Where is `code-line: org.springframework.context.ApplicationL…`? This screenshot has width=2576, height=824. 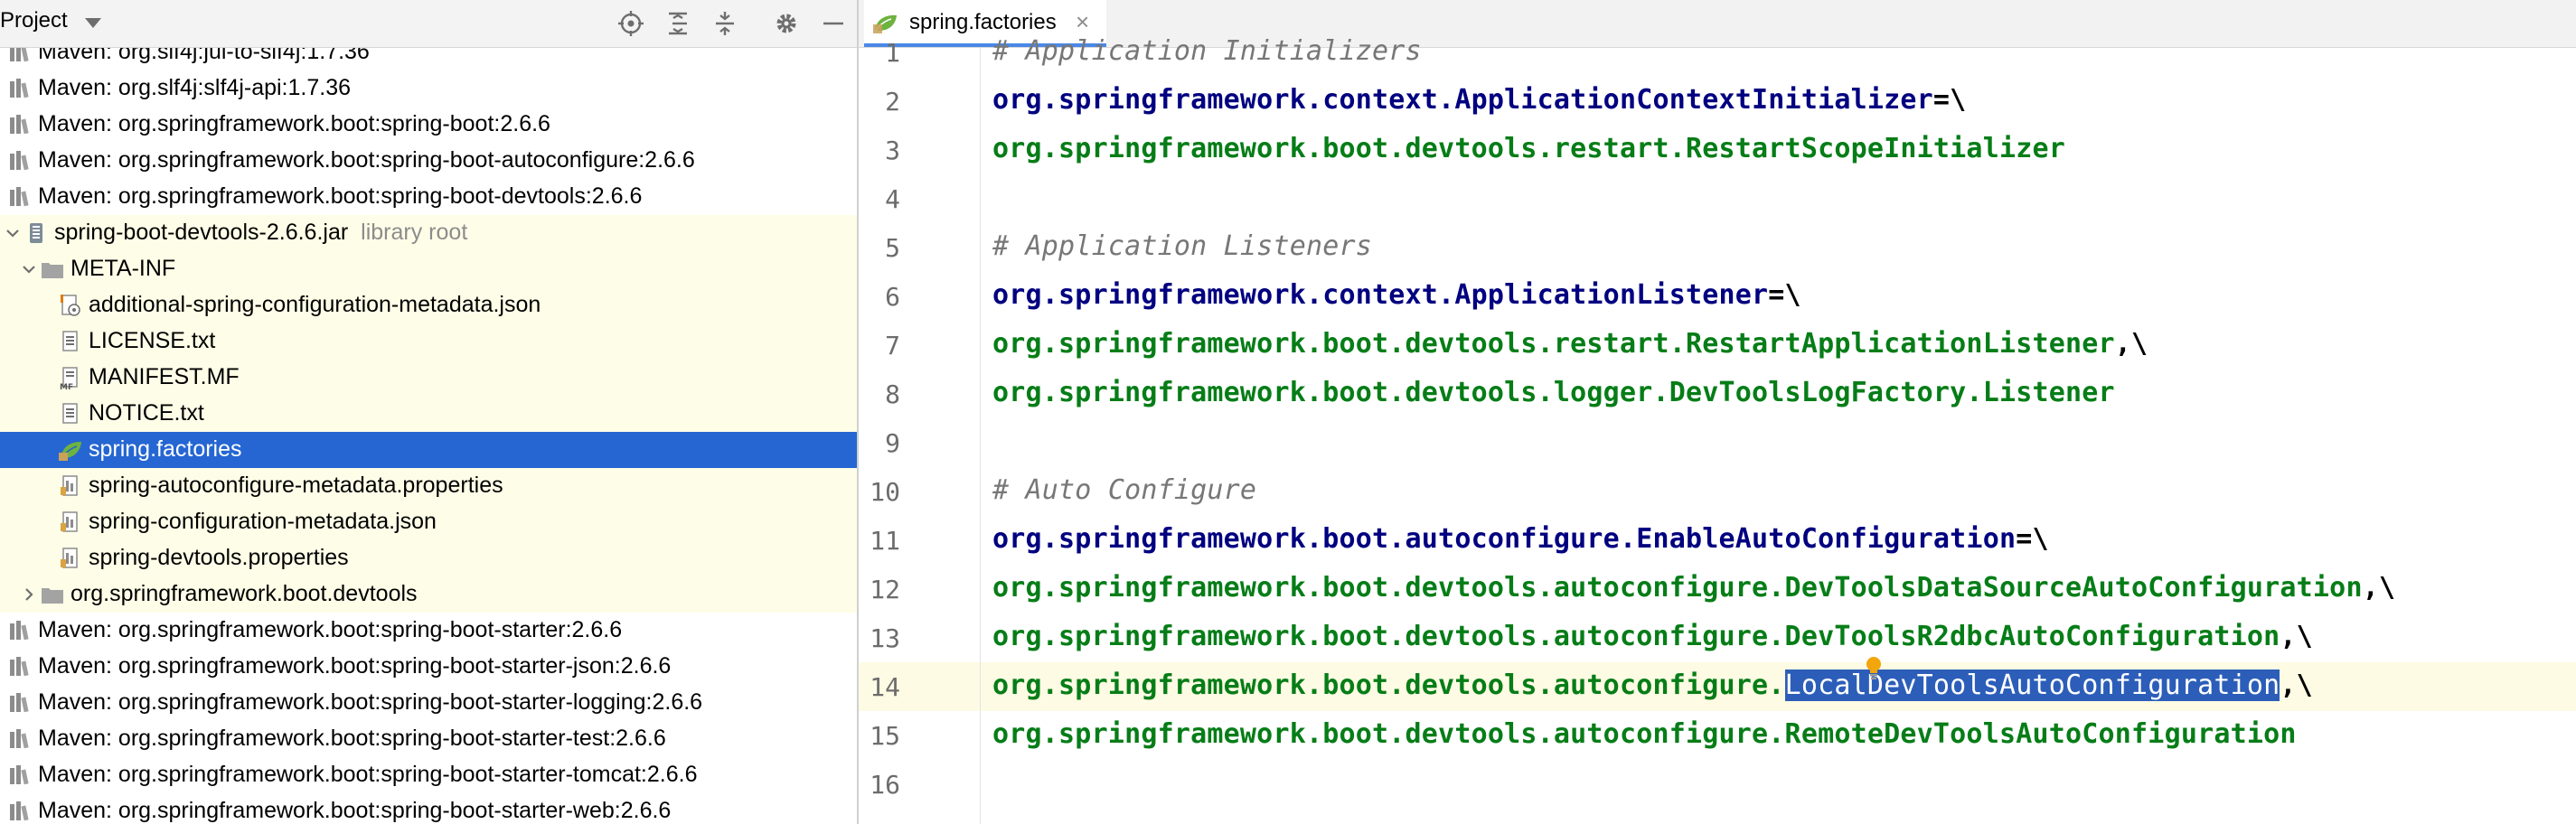
code-line: org.springframework.context.ApplicationL… is located at coordinates (1779, 296).